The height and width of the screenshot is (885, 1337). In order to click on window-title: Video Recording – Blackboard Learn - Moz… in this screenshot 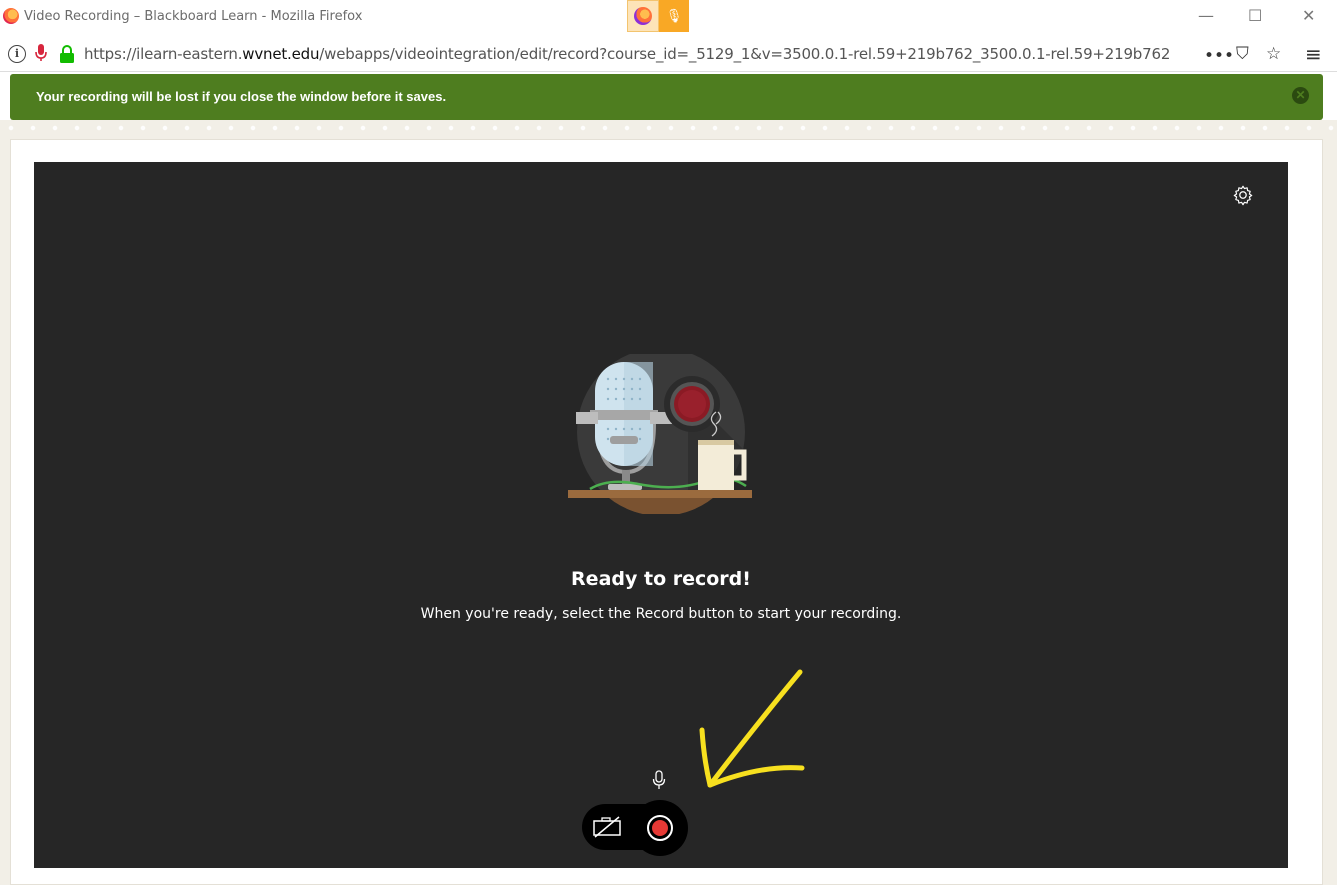, I will do `click(193, 16)`.